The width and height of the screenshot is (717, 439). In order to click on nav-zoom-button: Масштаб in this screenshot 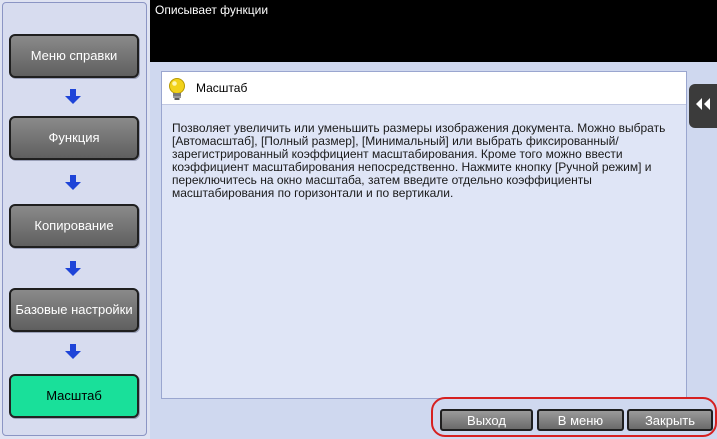, I will do `click(74, 396)`.